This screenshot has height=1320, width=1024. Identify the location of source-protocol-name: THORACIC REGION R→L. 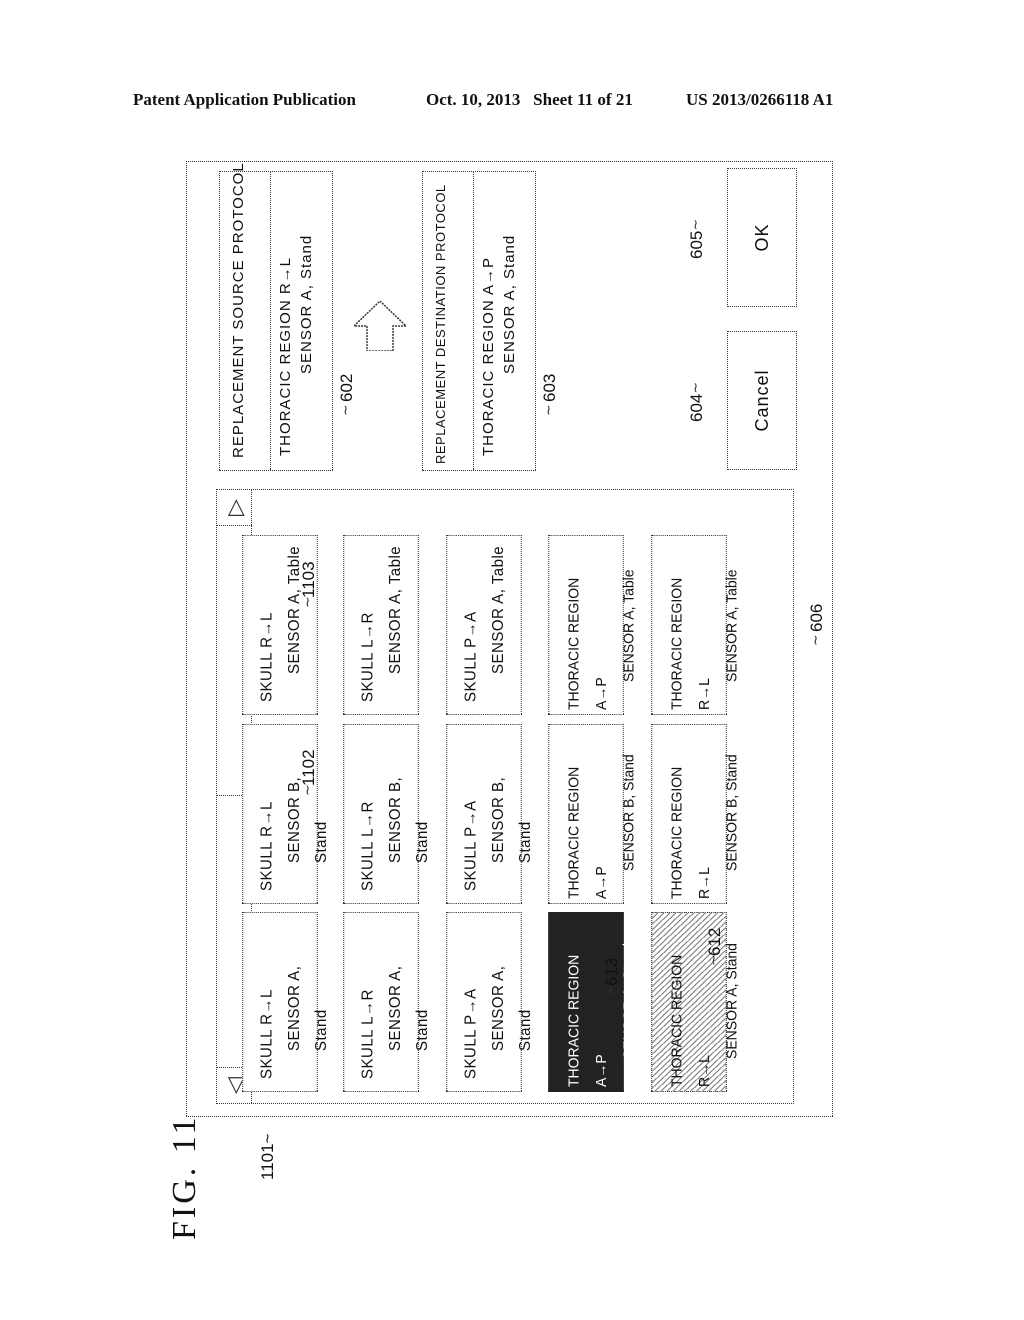
(285, 356).